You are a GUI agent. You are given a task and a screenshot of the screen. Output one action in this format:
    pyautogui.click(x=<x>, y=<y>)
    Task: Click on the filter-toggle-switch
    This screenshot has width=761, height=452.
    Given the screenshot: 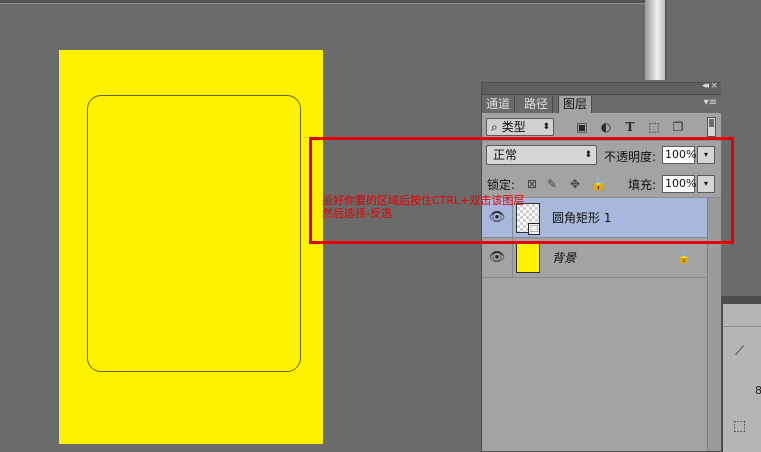 What is the action you would take?
    pyautogui.click(x=711, y=127)
    